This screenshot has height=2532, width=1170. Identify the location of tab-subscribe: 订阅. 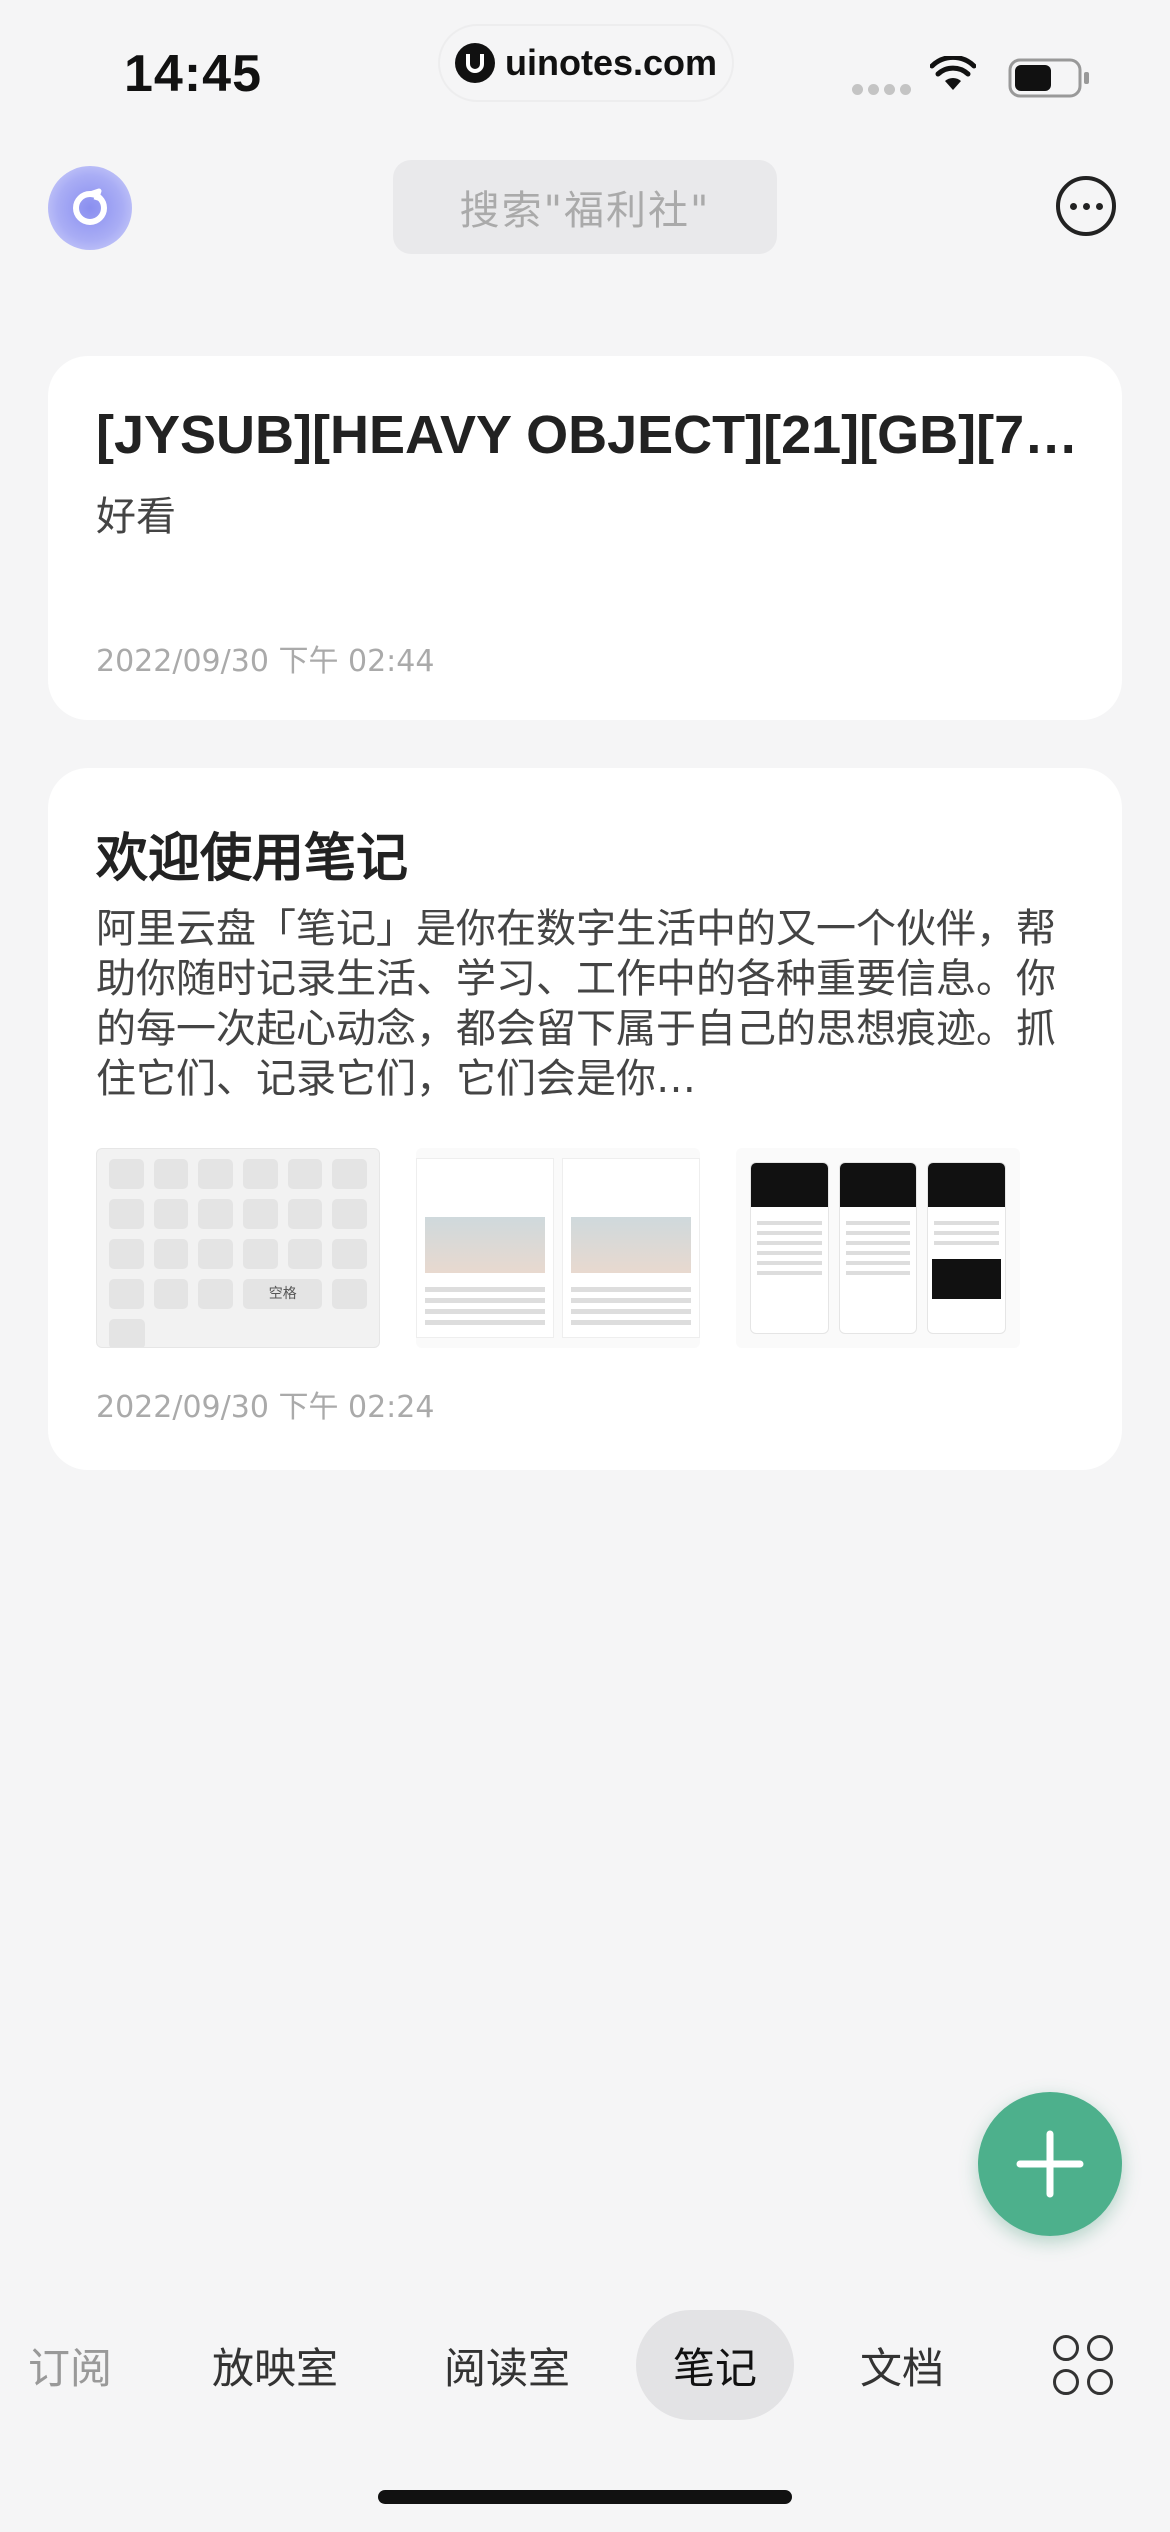
(70, 2365).